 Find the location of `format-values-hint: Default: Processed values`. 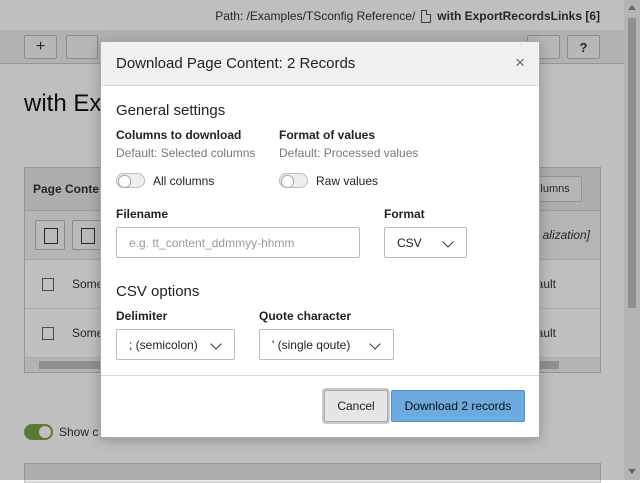

format-values-hint: Default: Processed values is located at coordinates (349, 153).